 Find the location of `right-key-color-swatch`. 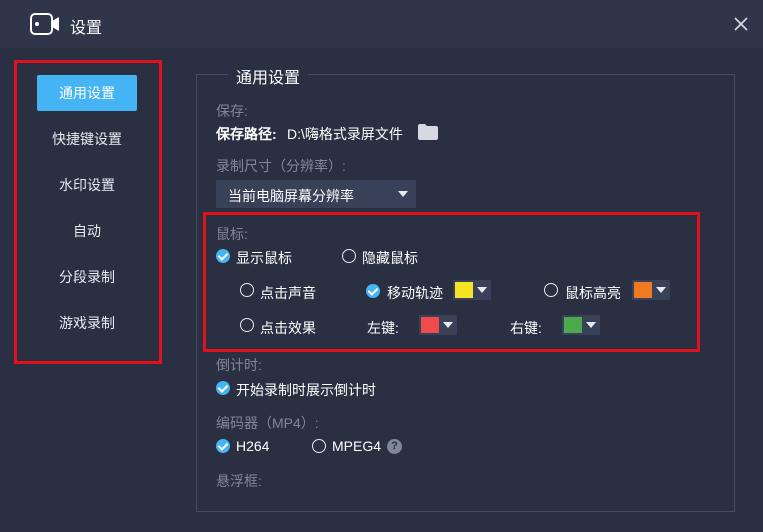

right-key-color-swatch is located at coordinates (573, 325).